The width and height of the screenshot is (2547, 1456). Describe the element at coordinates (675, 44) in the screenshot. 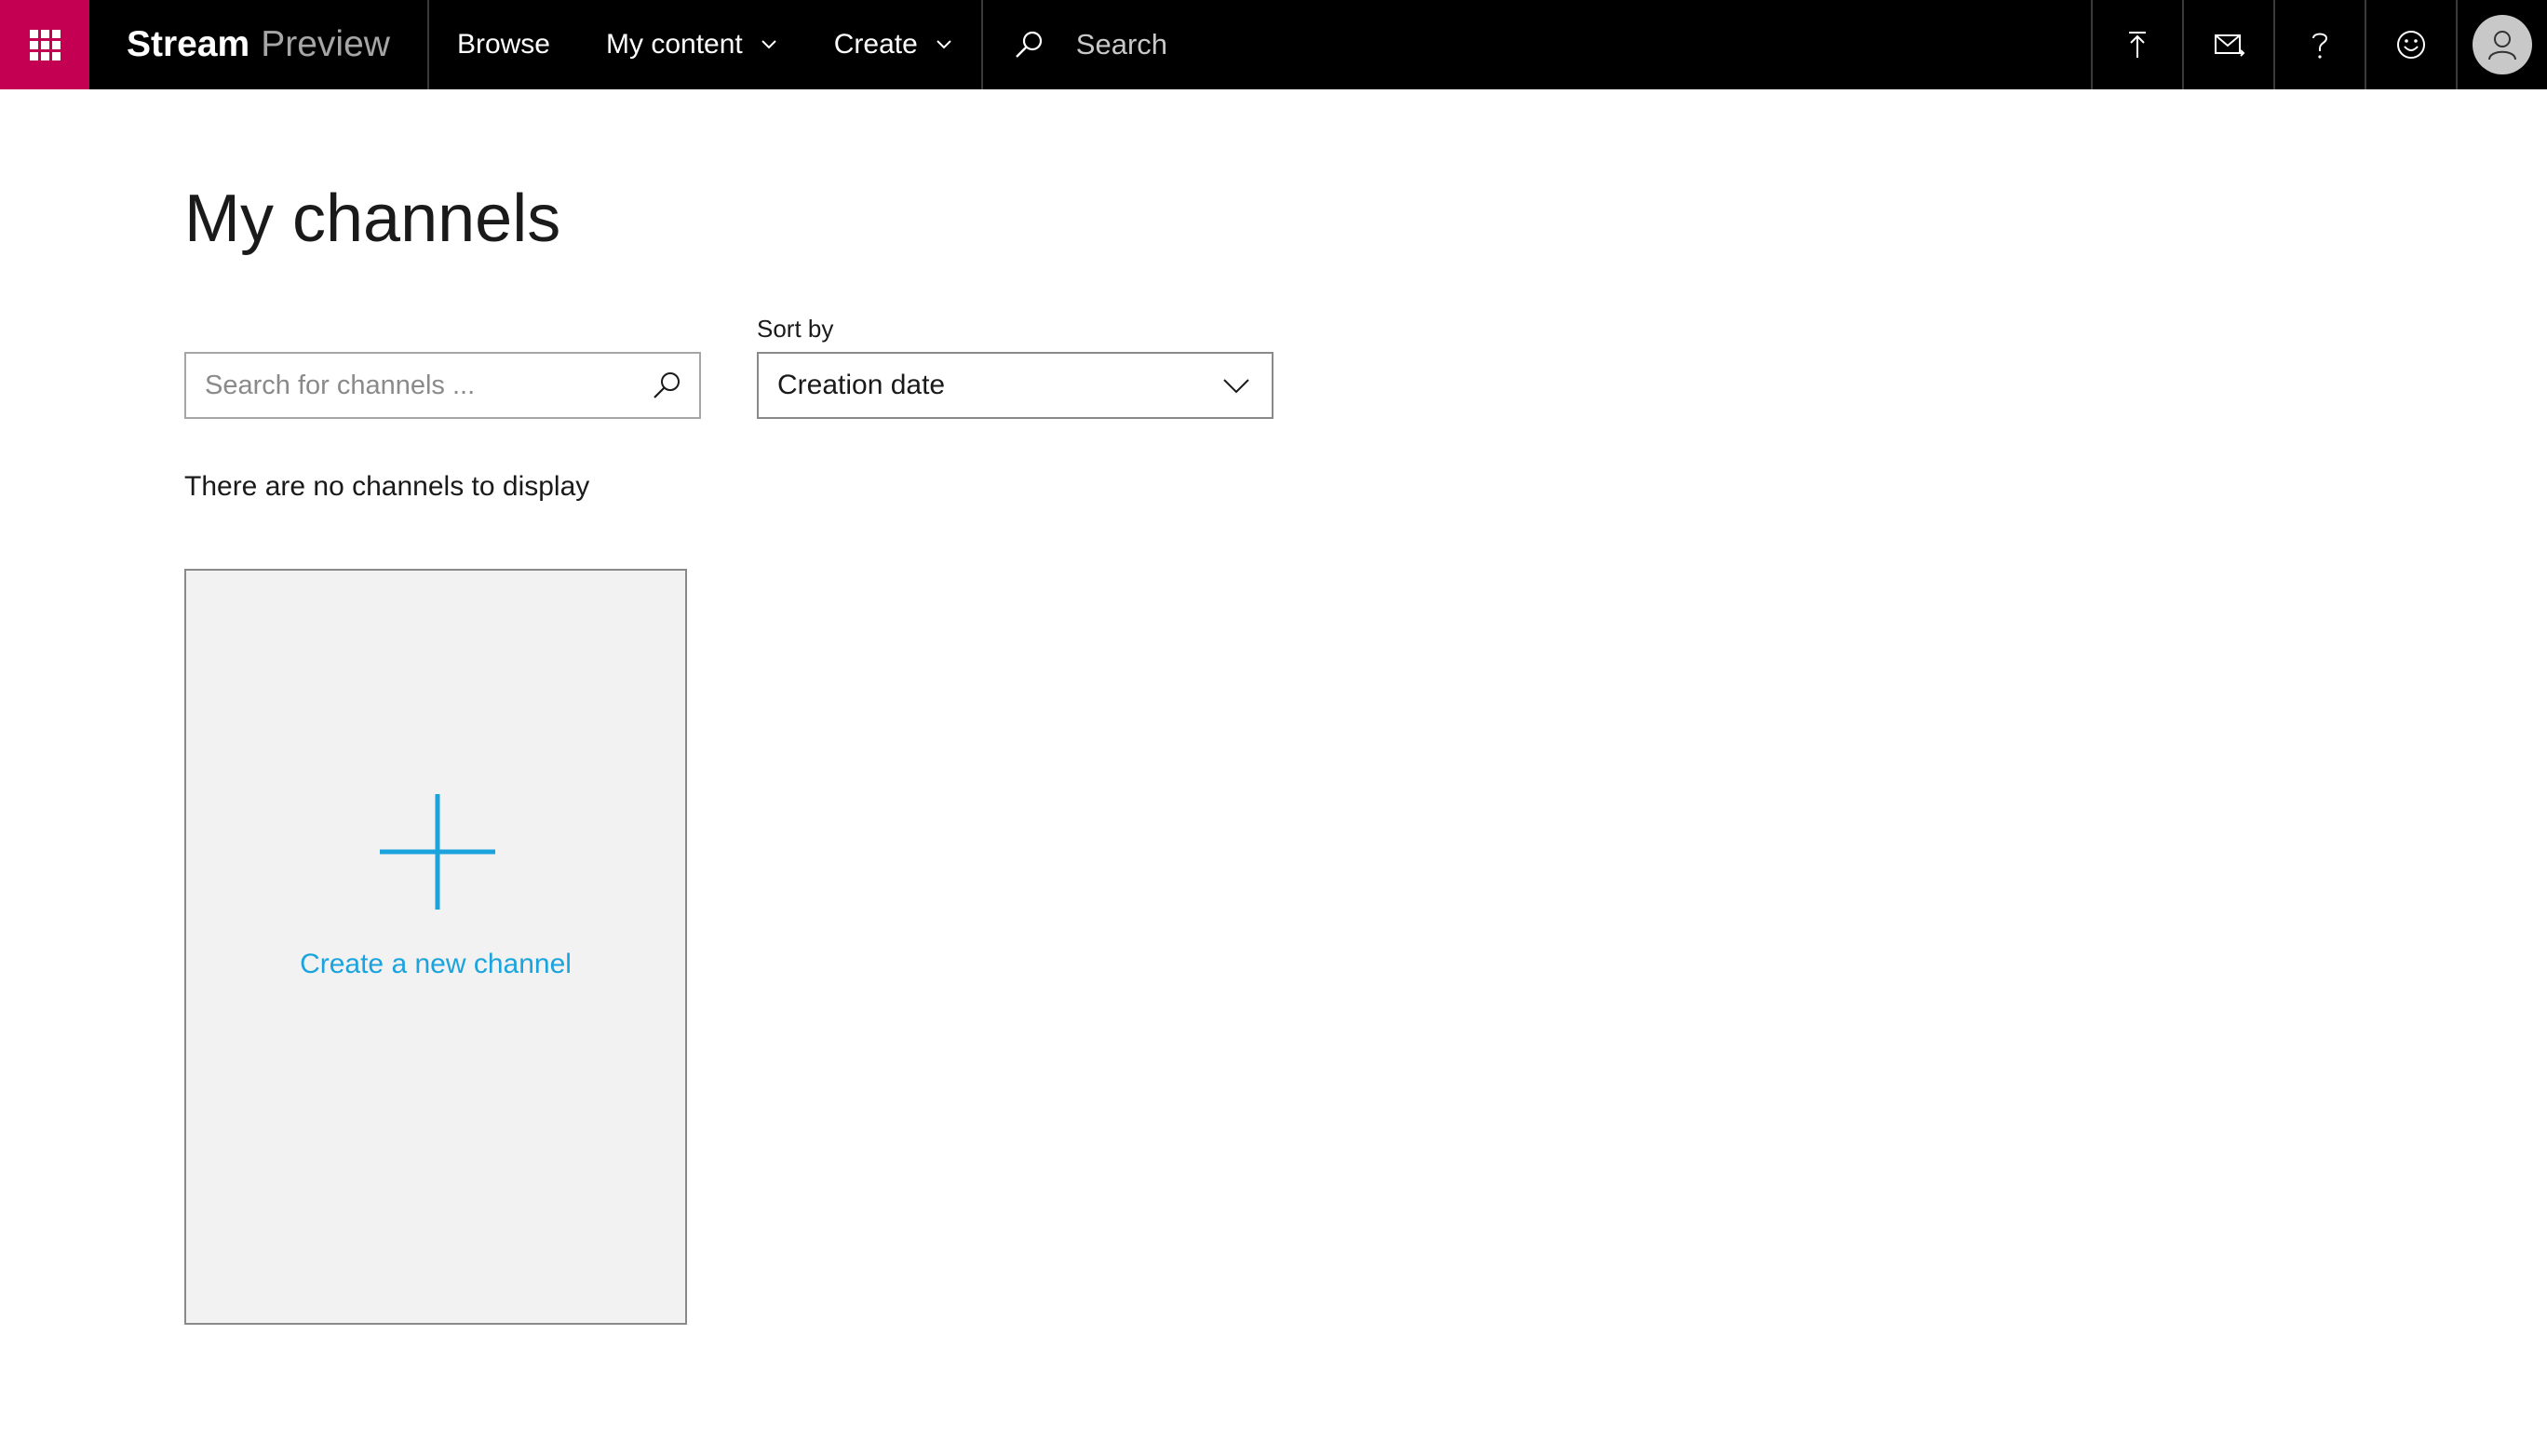

I see `nav-my-content-label: My content` at that location.